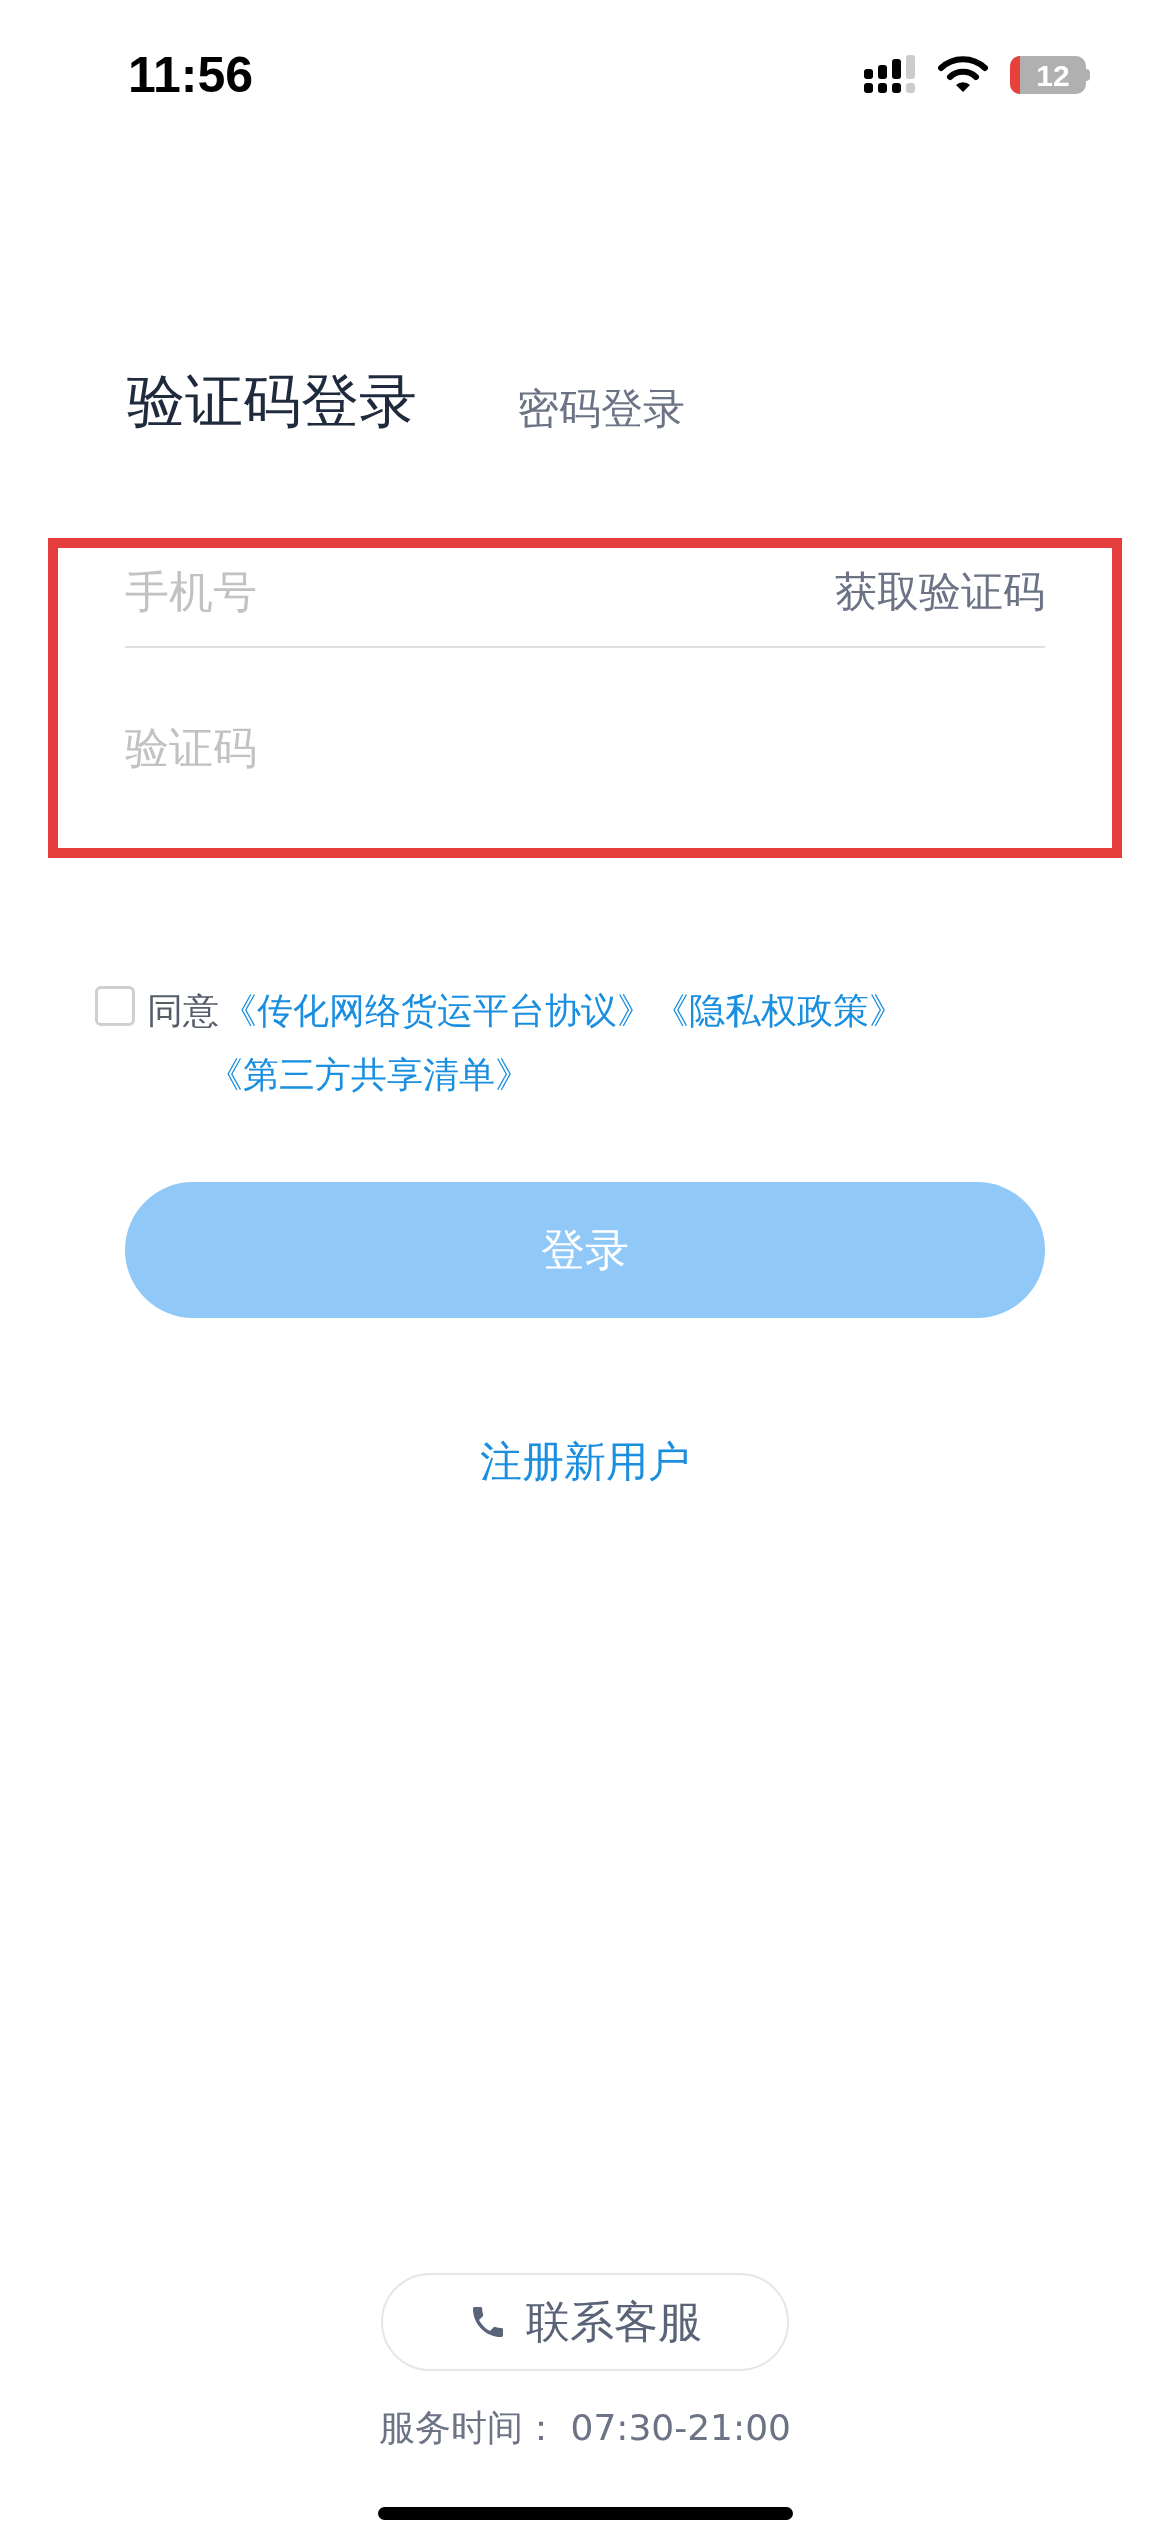 This screenshot has height=2532, width=1170. What do you see at coordinates (940, 591) in the screenshot?
I see `get-code-link: 获取验证码` at bounding box center [940, 591].